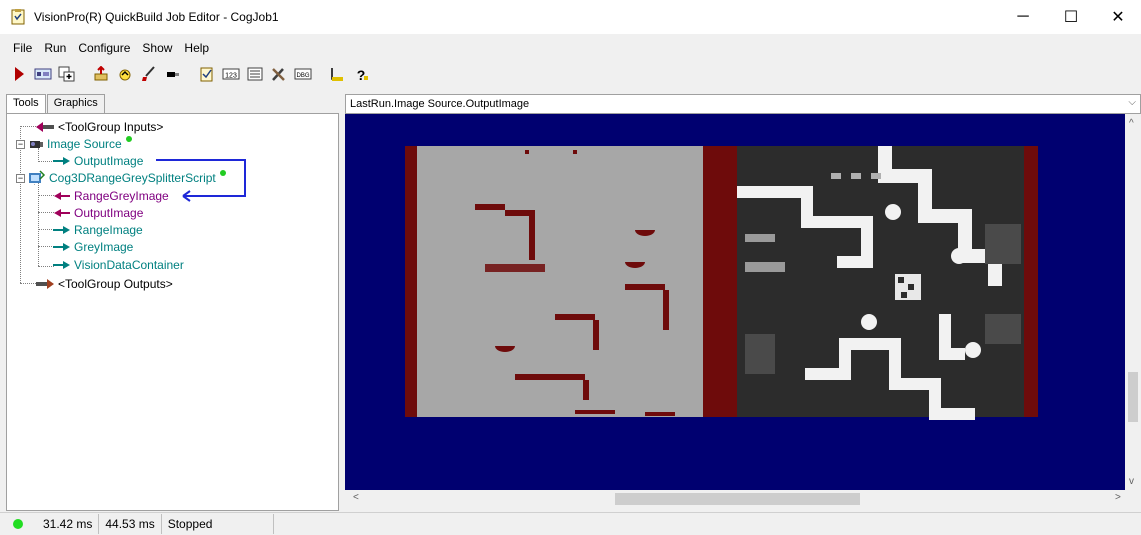  I want to click on menu-file: File, so click(19, 48).